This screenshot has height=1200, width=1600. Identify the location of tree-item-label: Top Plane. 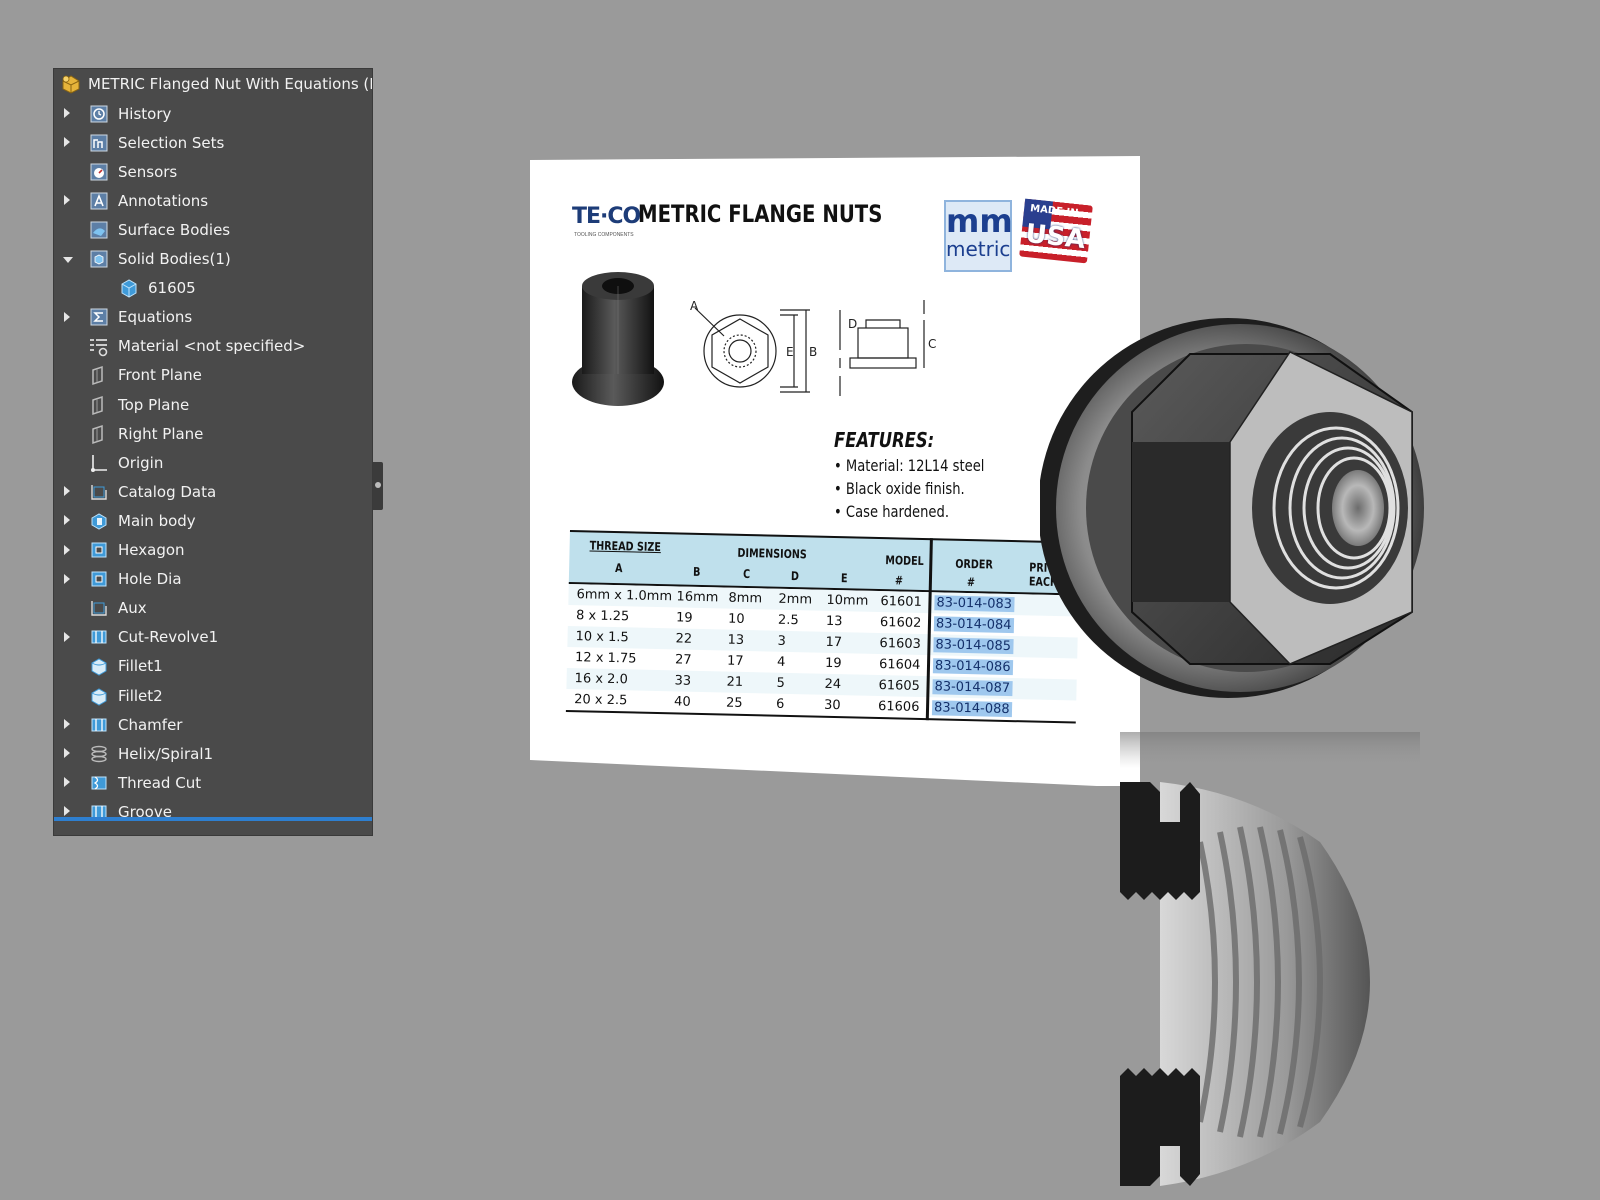
(154, 404).